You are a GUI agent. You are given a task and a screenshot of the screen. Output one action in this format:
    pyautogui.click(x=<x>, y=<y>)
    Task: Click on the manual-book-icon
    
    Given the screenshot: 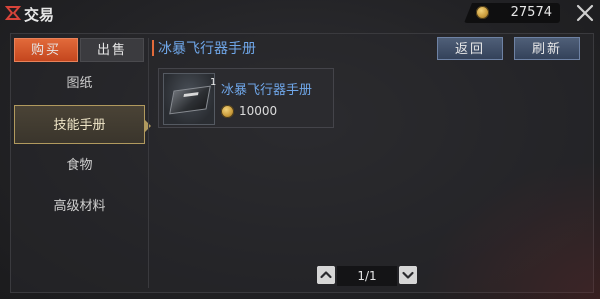 What is the action you would take?
    pyautogui.click(x=190, y=100)
    